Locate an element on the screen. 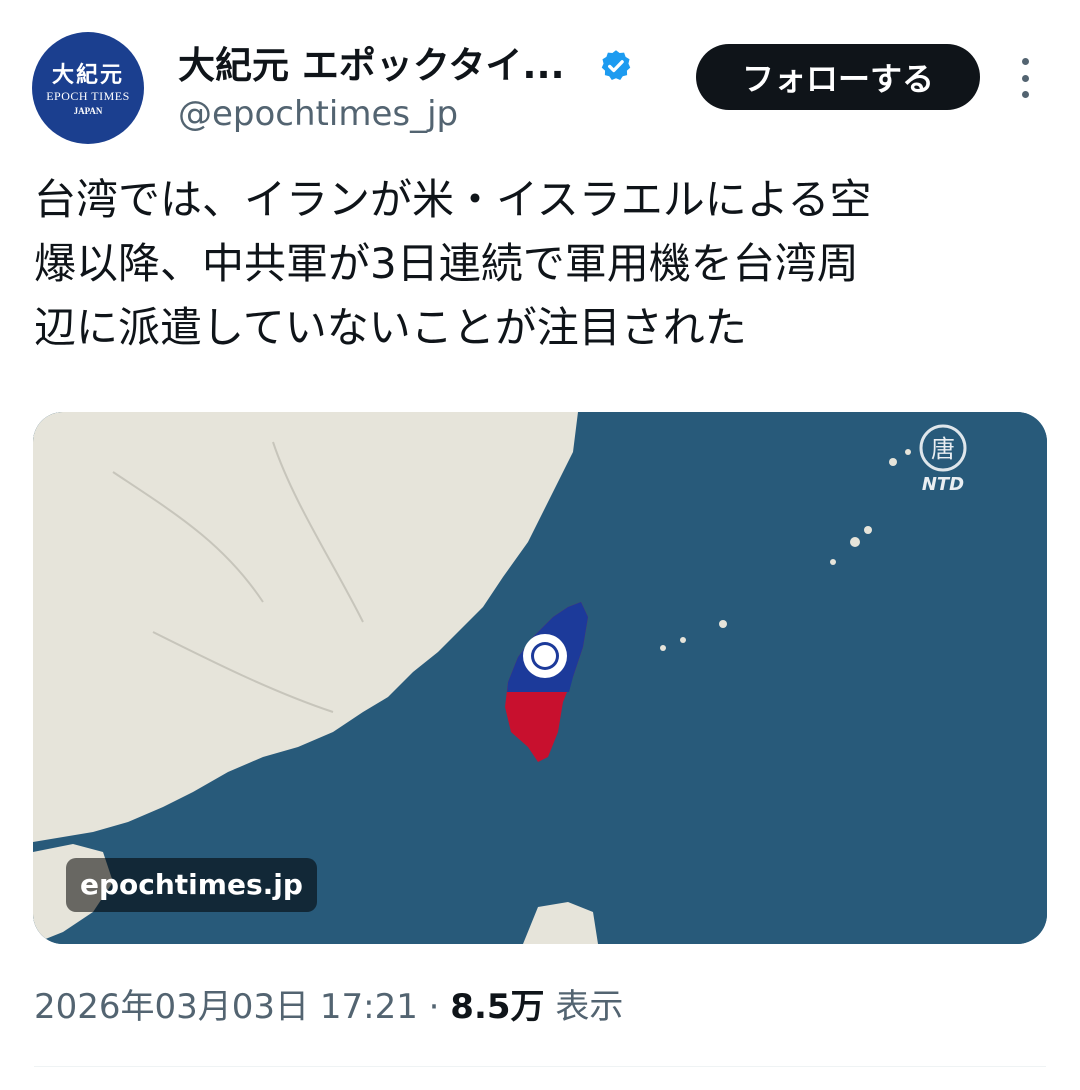 Image resolution: width=1080 pixels, height=1090 pixels. follow-button: フォローする is located at coordinates (838, 77).